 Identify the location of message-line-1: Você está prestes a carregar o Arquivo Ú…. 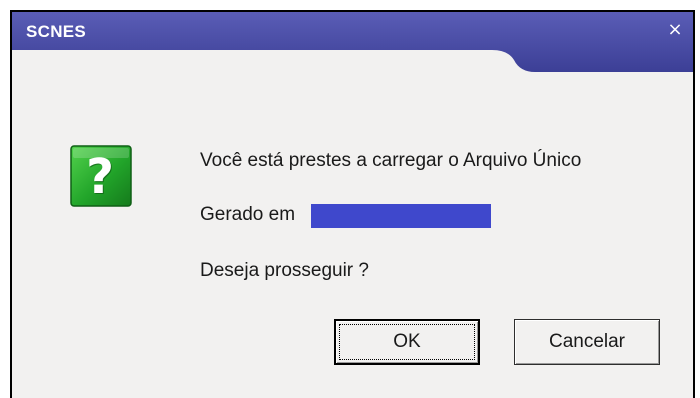
(391, 160).